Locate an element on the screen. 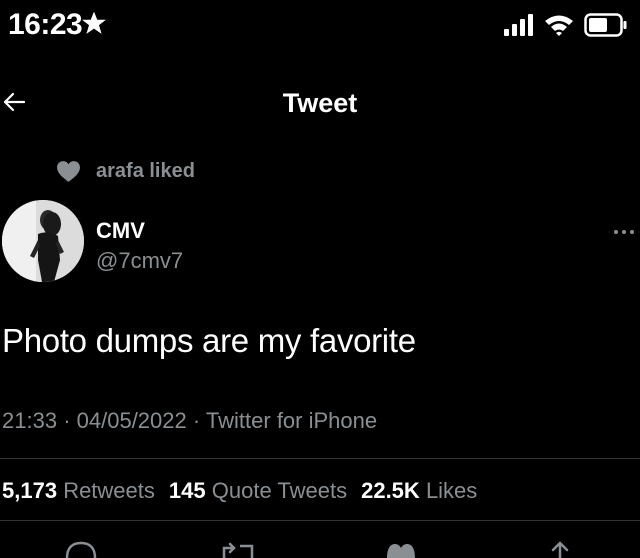 Image resolution: width=640 pixels, height=558 pixels. avatar-photo is located at coordinates (43, 241).